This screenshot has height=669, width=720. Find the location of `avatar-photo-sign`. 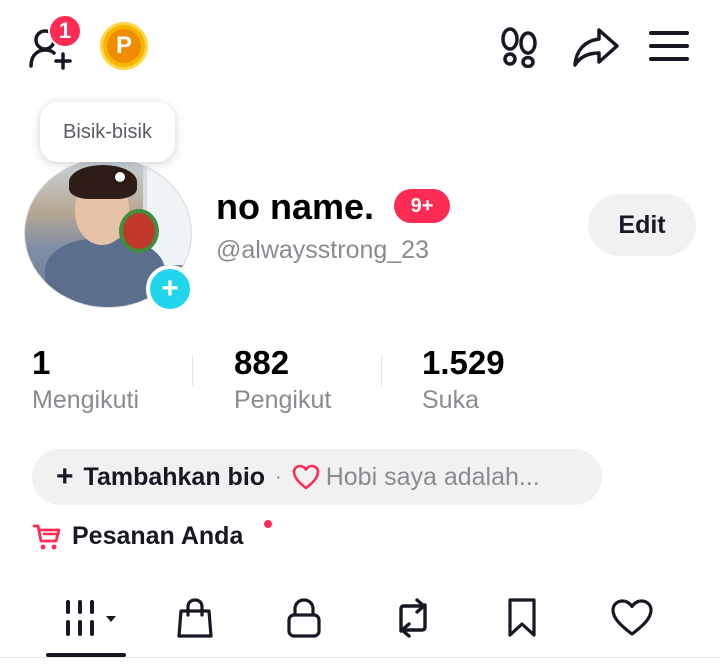

avatar-photo-sign is located at coordinates (139, 231).